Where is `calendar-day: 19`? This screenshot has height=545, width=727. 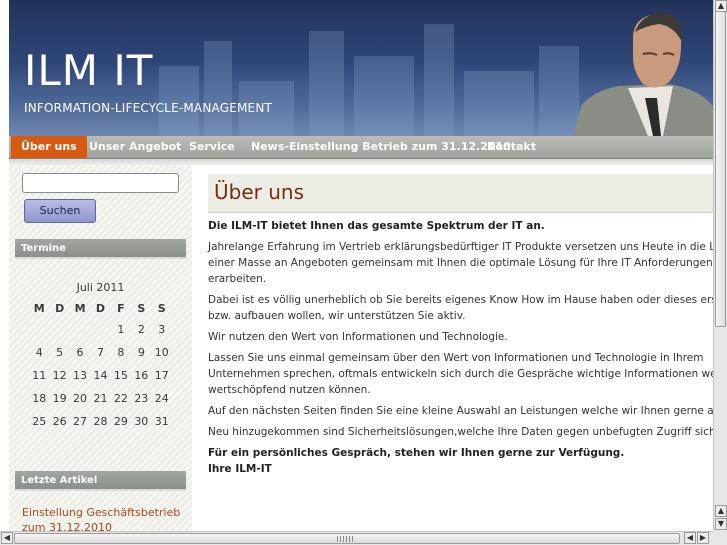 calendar-day: 19 is located at coordinates (59, 398).